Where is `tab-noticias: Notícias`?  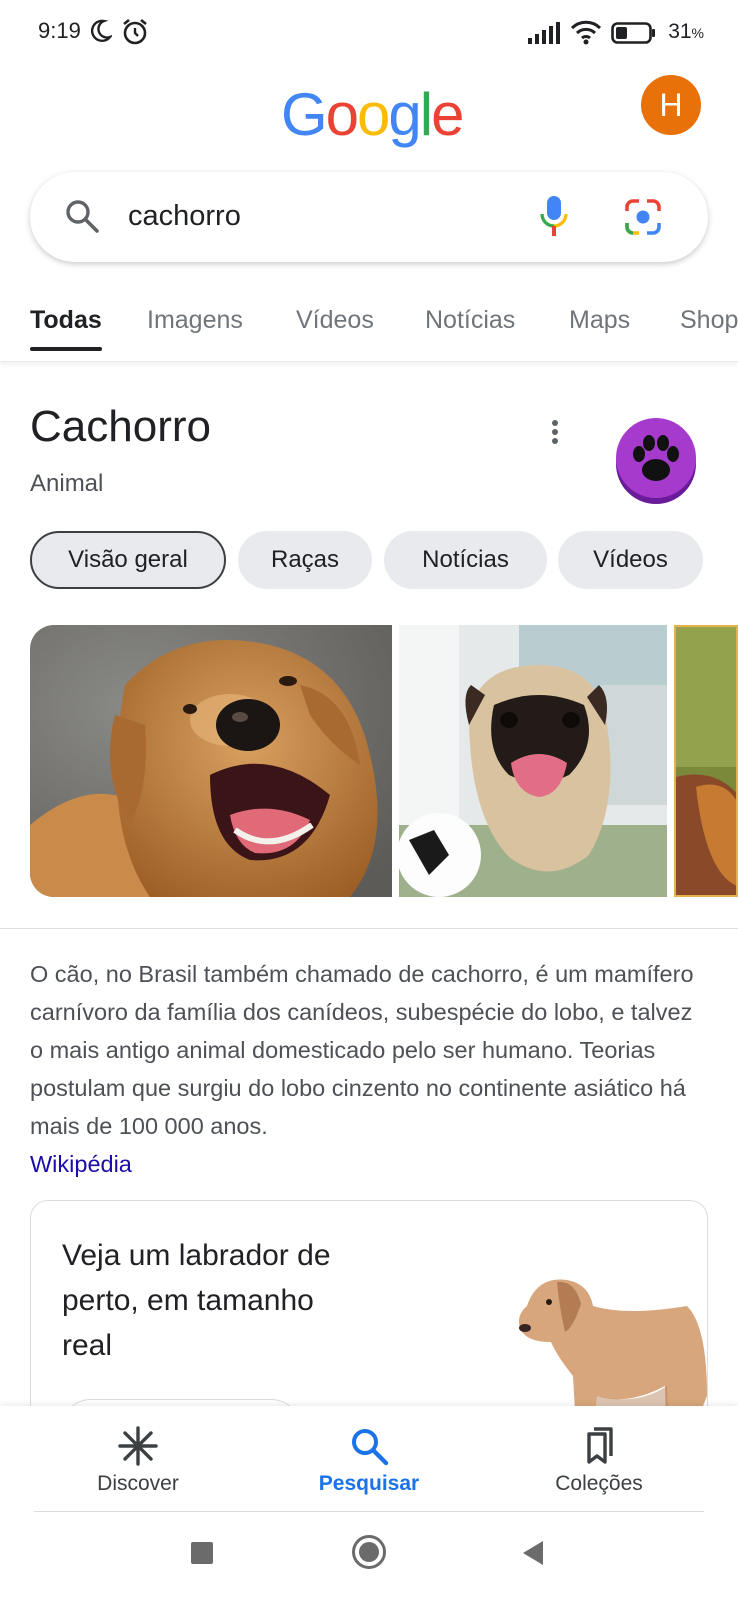
tab-noticias: Notícias is located at coordinates (470, 320).